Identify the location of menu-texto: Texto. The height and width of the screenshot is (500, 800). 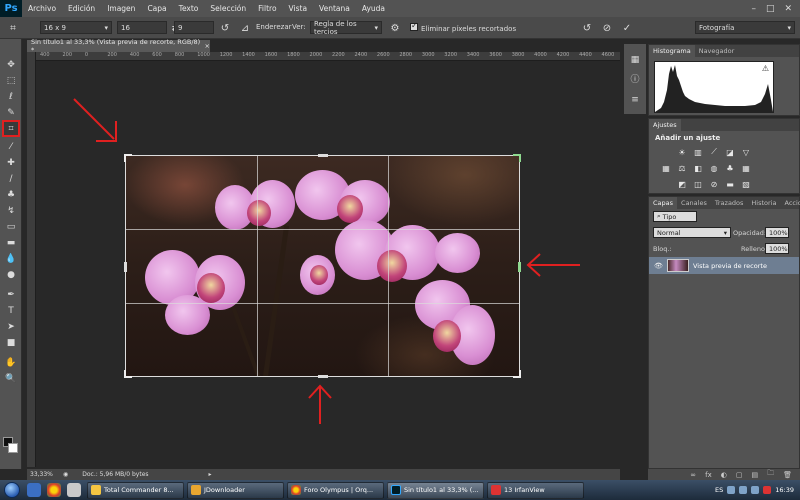
(189, 8).